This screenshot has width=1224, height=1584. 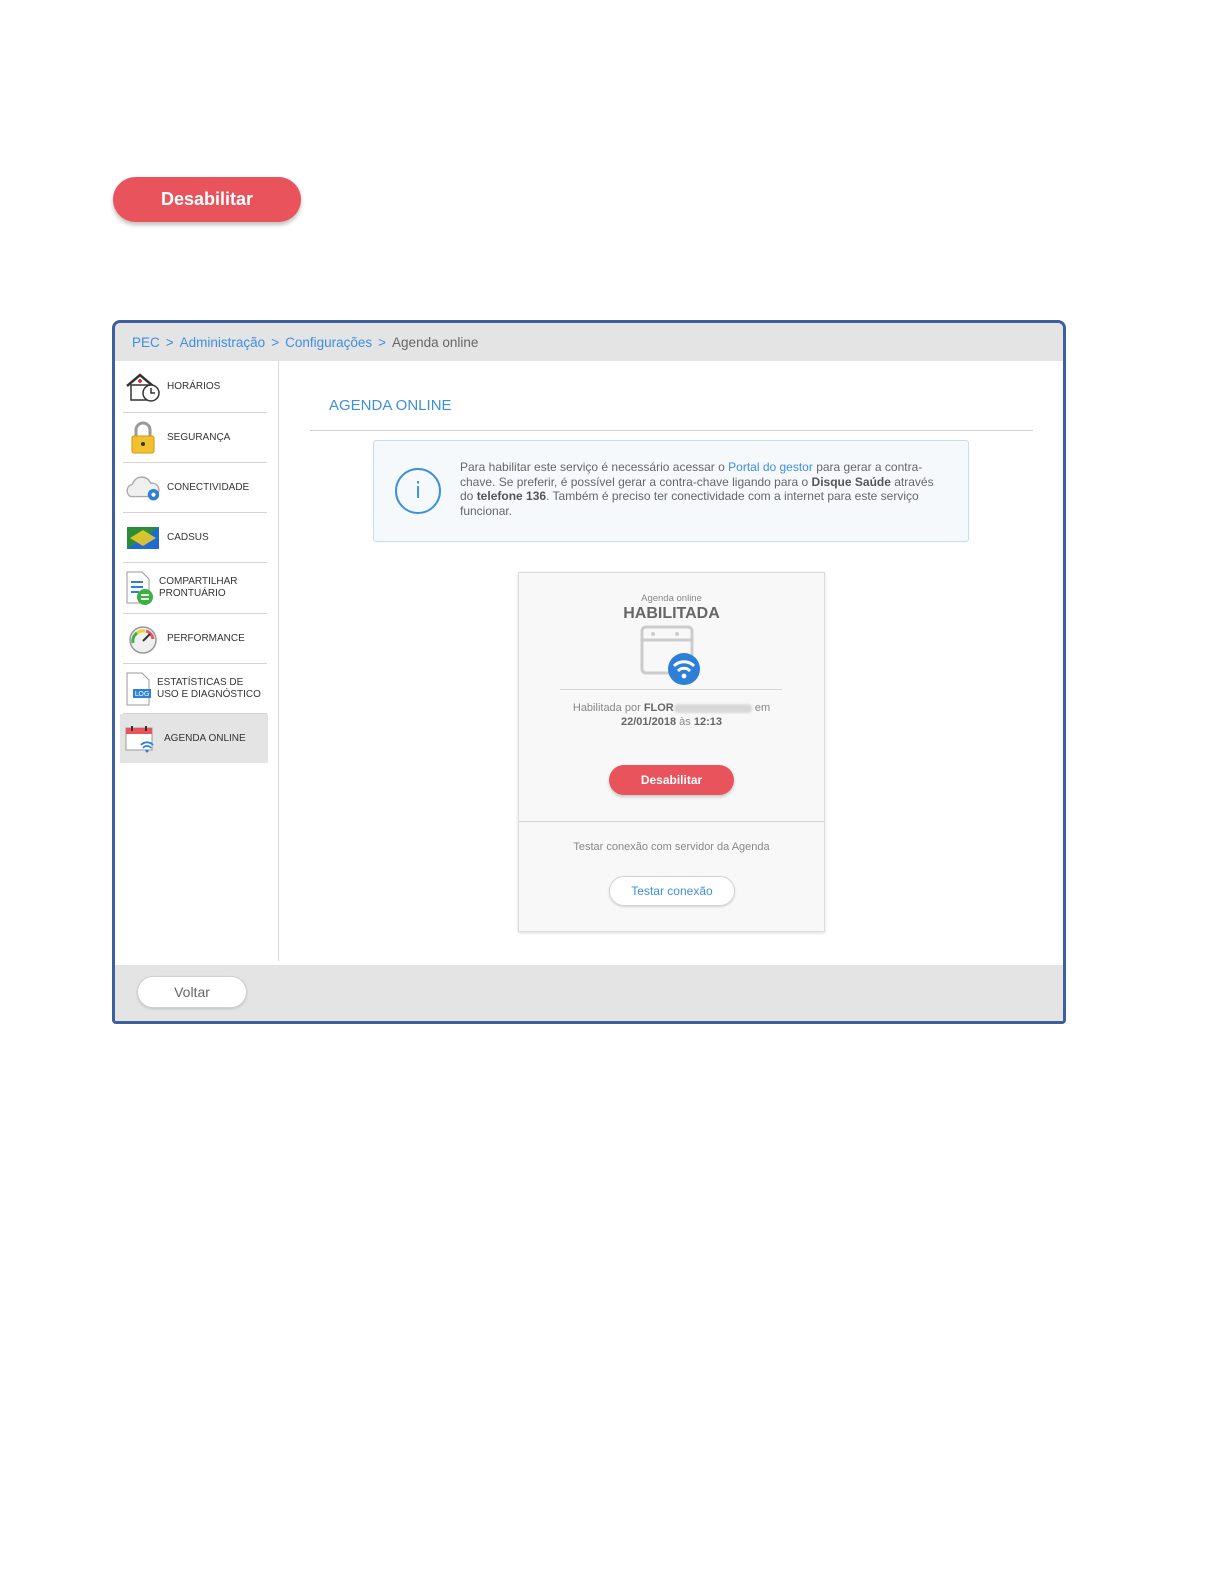 What do you see at coordinates (209, 688) in the screenshot?
I see `sidebar-item-label: ESTATÍSTICAS DE USO E DIAGNÓSTICO` at bounding box center [209, 688].